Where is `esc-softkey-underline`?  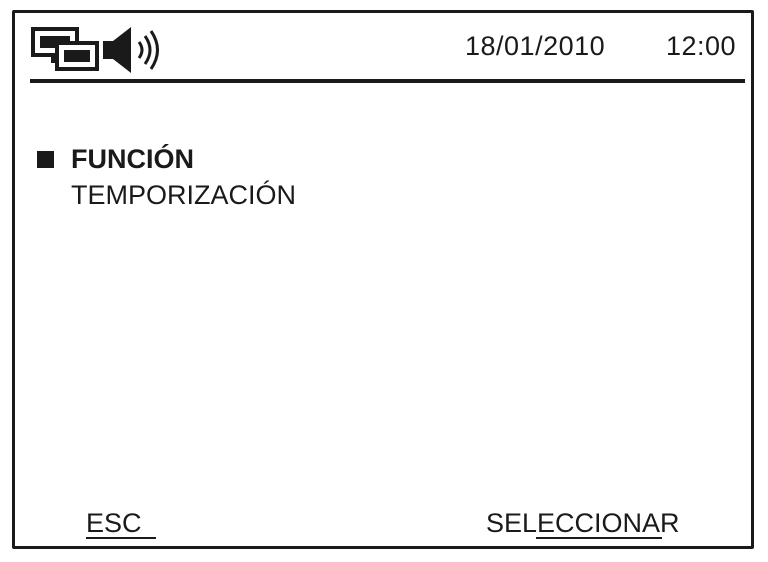 esc-softkey-underline is located at coordinates (121, 538).